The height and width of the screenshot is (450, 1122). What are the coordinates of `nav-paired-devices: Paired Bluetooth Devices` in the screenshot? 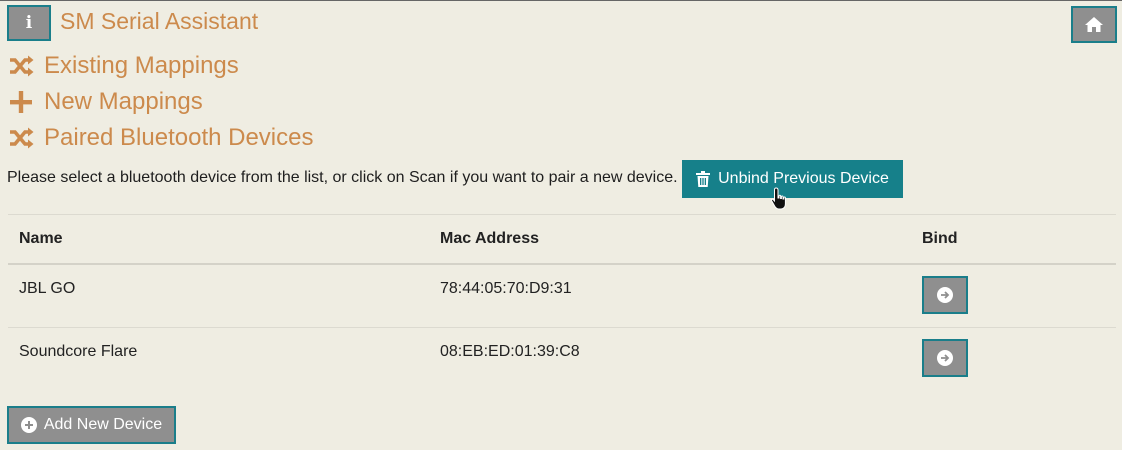 It's located at (160, 138).